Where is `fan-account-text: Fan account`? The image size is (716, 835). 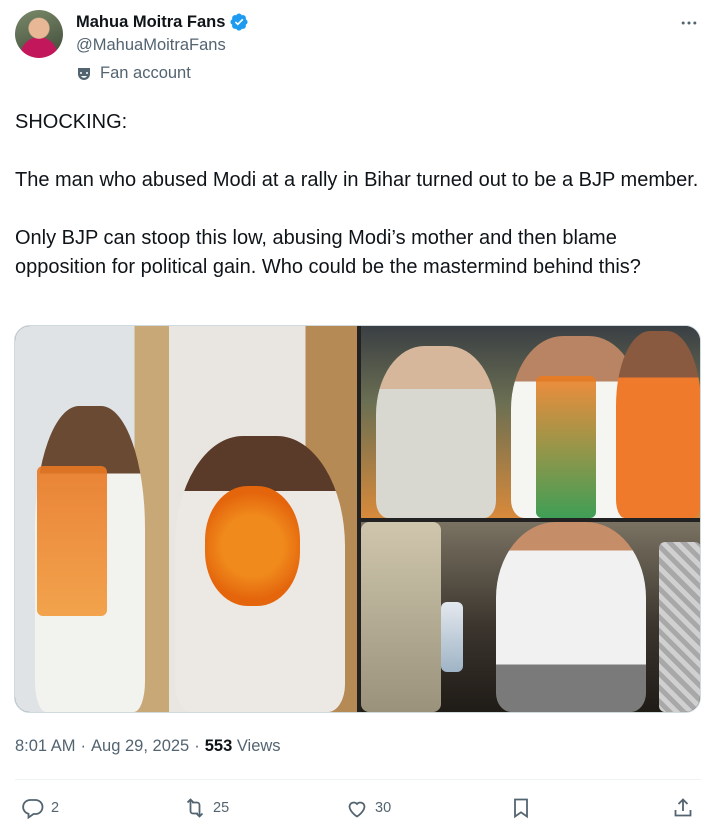 fan-account-text: Fan account is located at coordinates (145, 73).